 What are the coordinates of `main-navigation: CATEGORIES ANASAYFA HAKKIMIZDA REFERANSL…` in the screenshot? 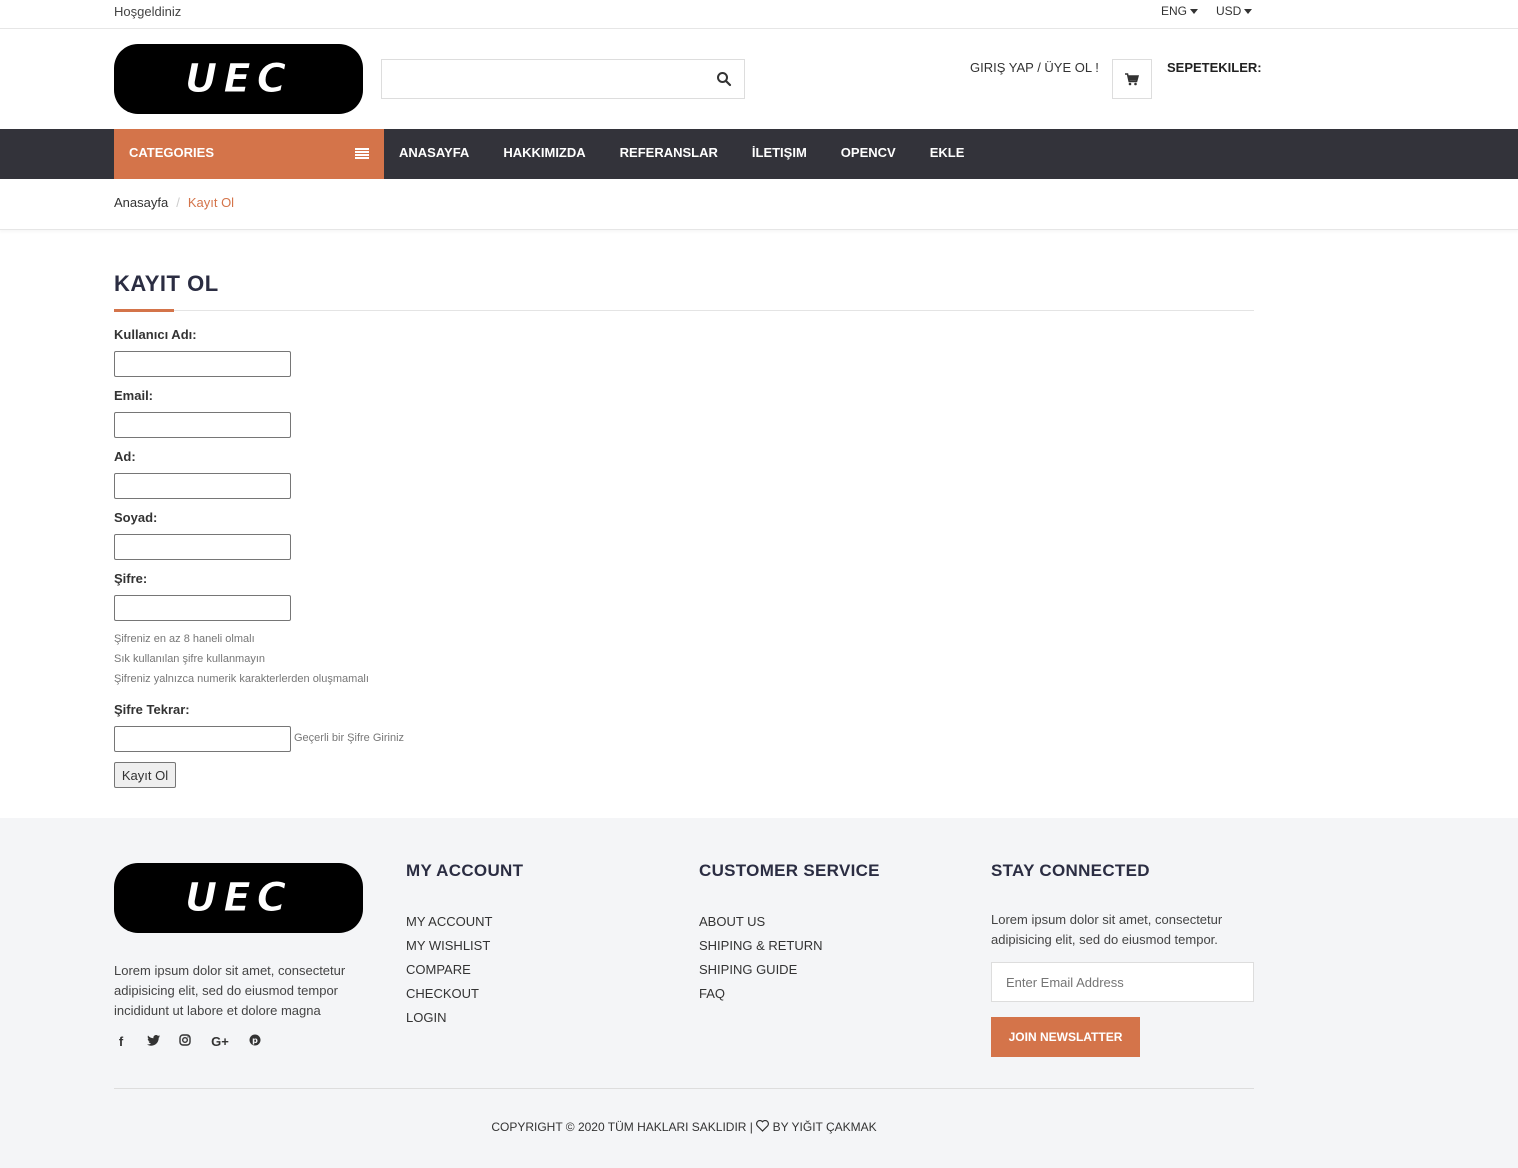 It's located at (759, 154).